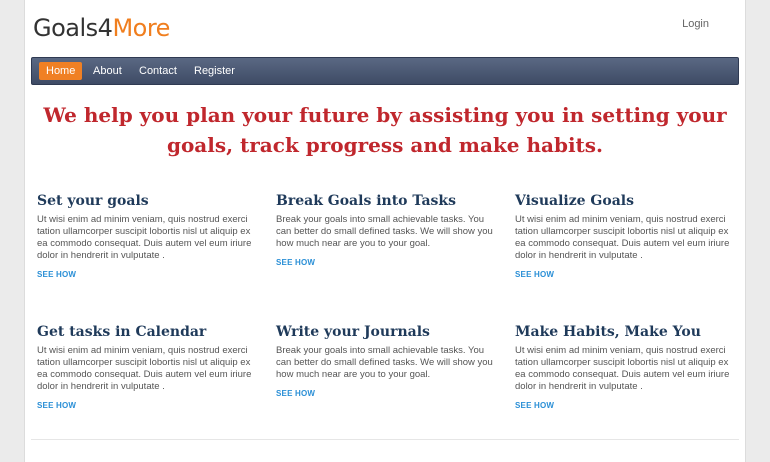 Image resolution: width=770 pixels, height=462 pixels. I want to click on nav-item-home: Home, so click(61, 71).